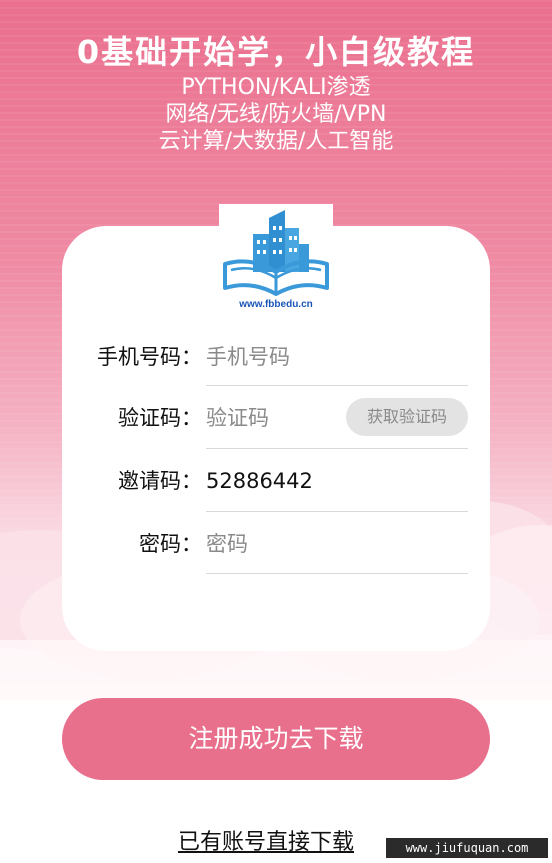 The image size is (552, 863). I want to click on book-city-logo-icon, so click(276, 253).